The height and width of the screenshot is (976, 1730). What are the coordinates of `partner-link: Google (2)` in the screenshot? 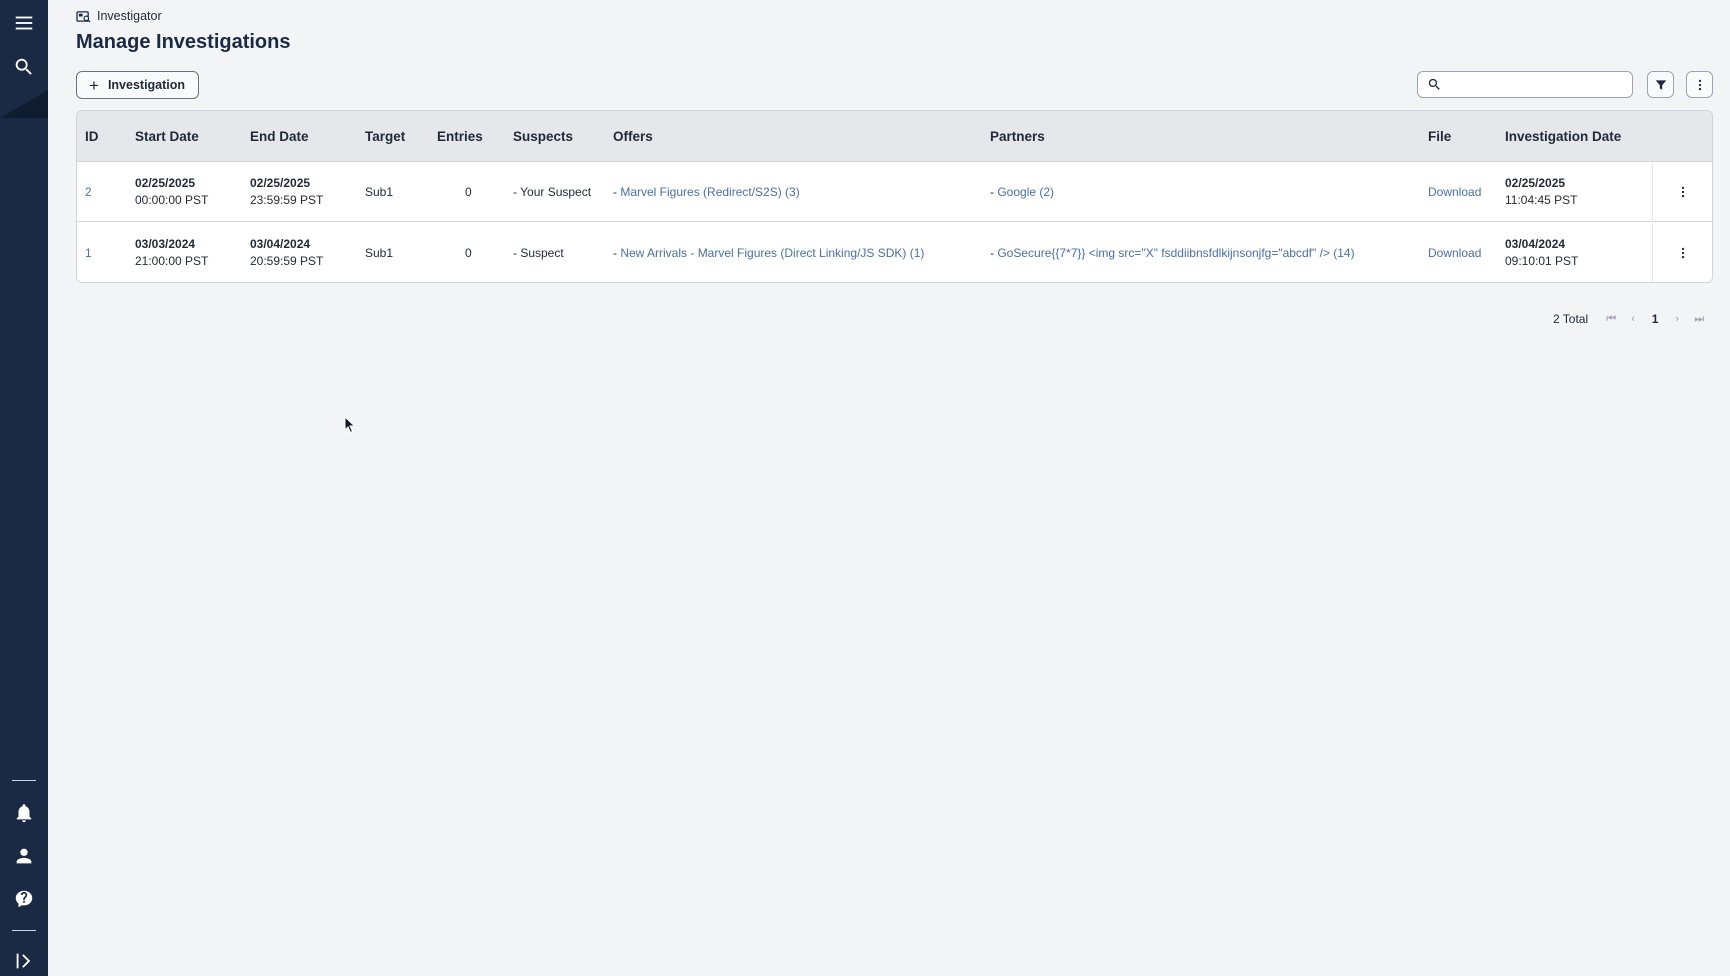 It's located at (1025, 192).